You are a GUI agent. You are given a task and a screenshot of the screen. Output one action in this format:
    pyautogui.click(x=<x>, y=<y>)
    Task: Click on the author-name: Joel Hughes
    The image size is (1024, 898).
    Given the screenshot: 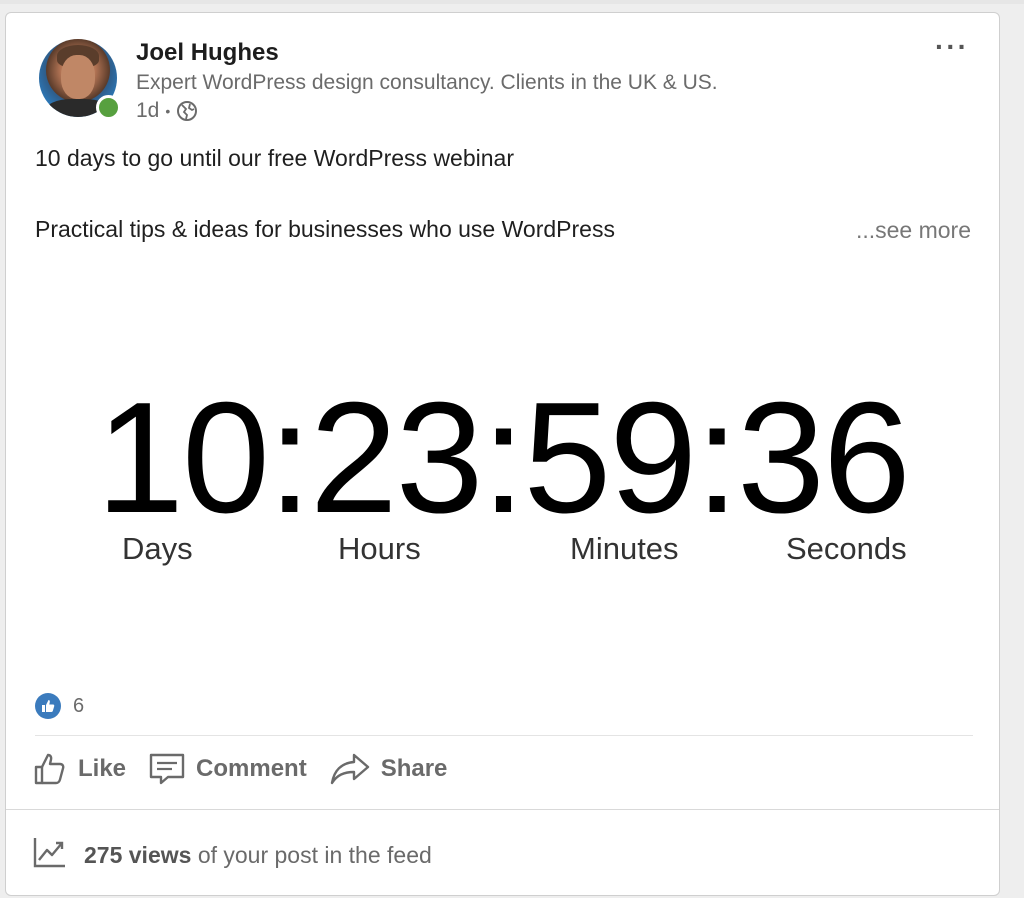 What is the action you would take?
    pyautogui.click(x=207, y=53)
    